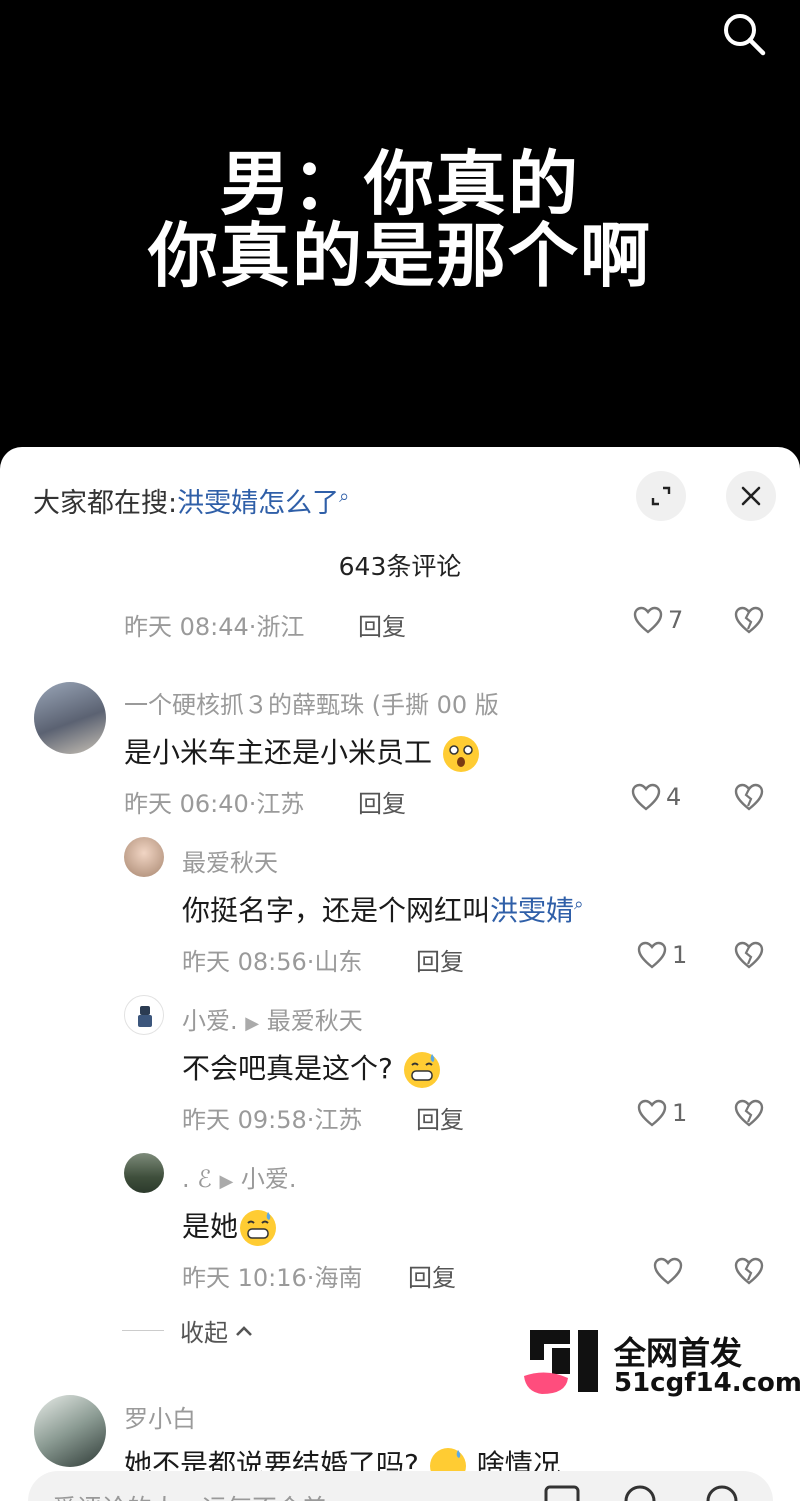 Image resolution: width=800 pixels, height=1501 pixels. Describe the element at coordinates (258, 503) in the screenshot. I see `hot-search-keyword: 洪雯婧怎么了` at that location.